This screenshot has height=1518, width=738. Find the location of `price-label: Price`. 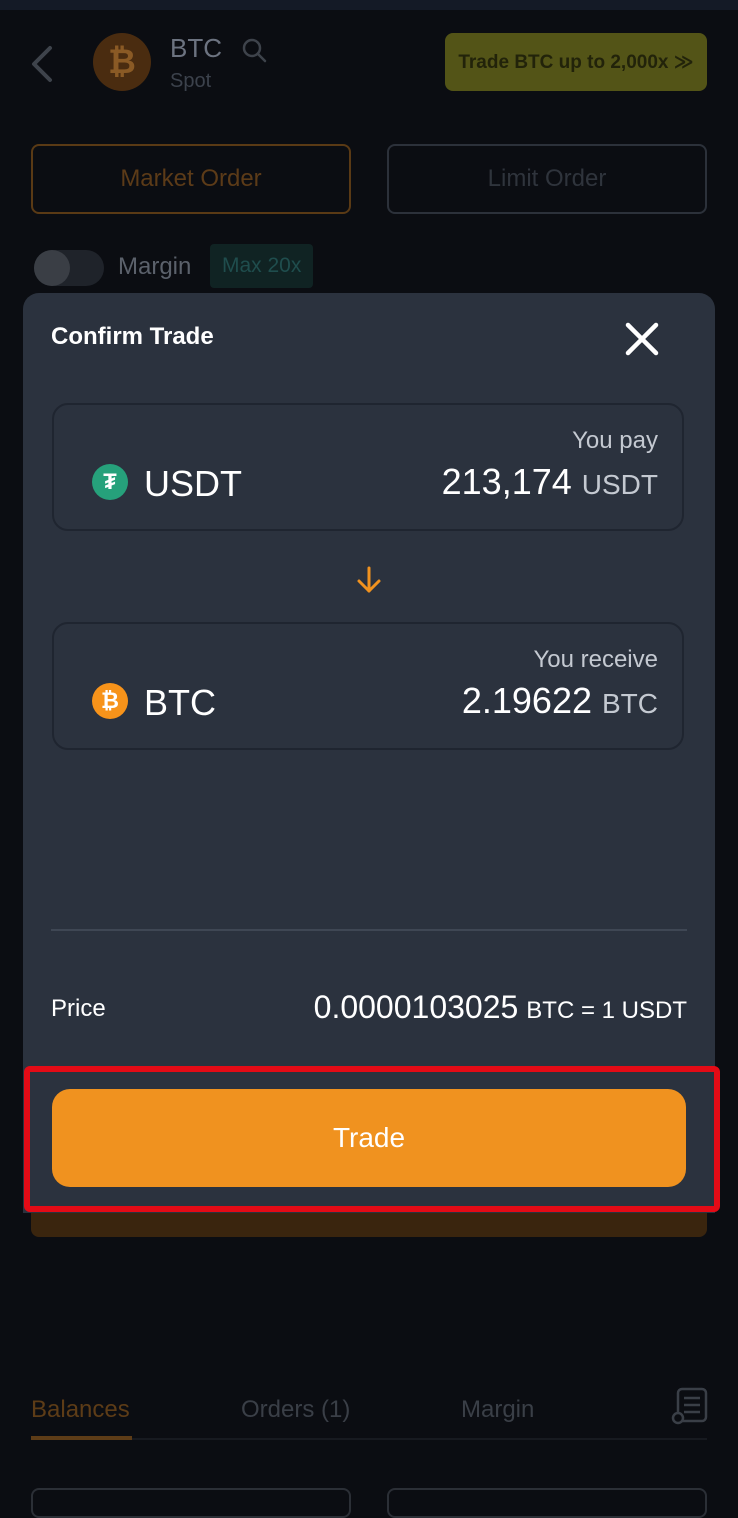

price-label: Price is located at coordinates (78, 1008).